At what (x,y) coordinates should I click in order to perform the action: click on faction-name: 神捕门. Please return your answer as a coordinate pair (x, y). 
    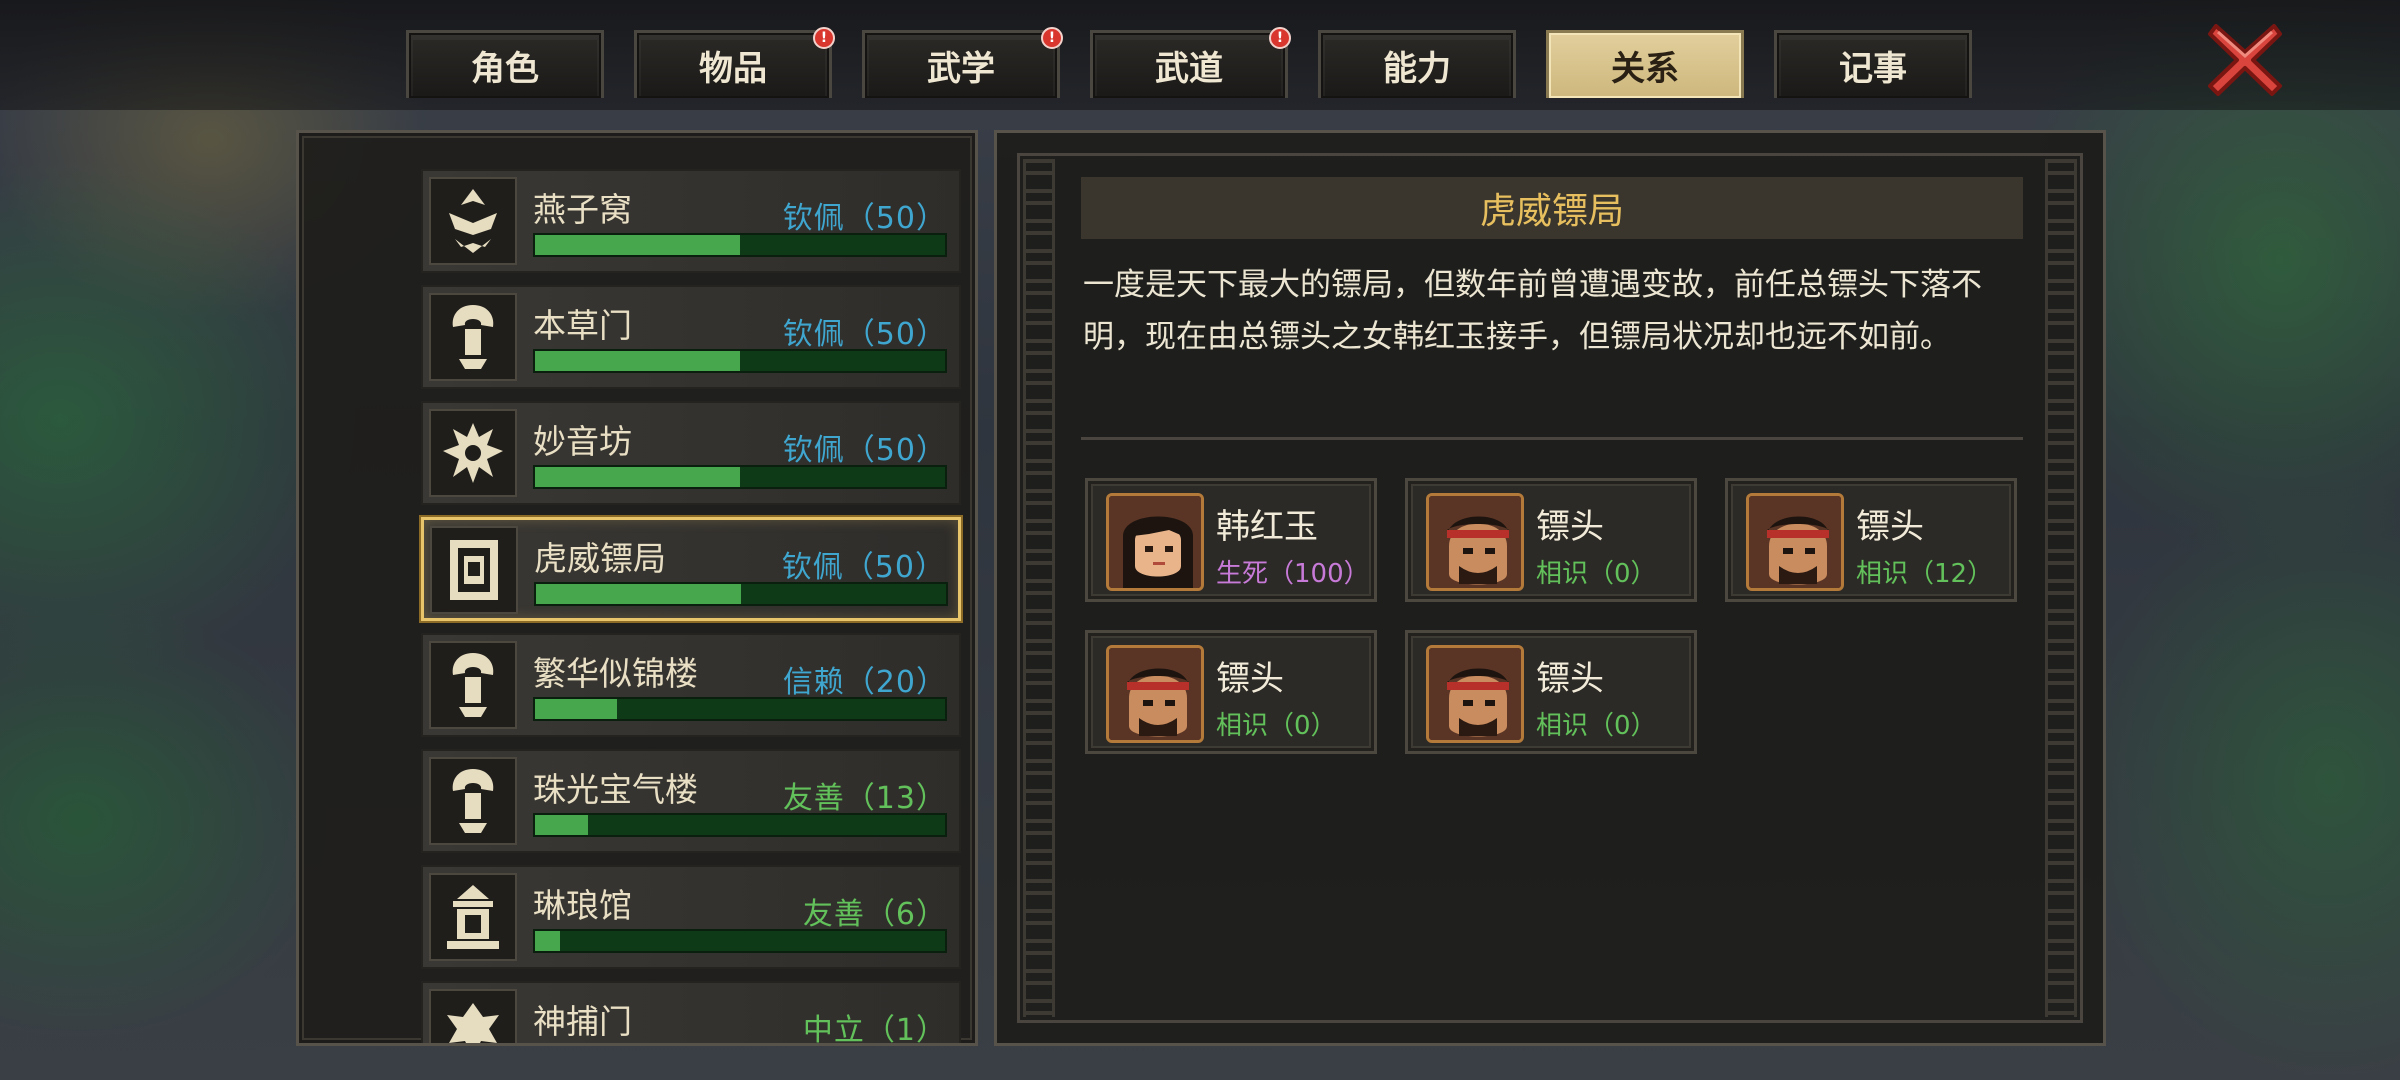
    Looking at the image, I should click on (582, 1021).